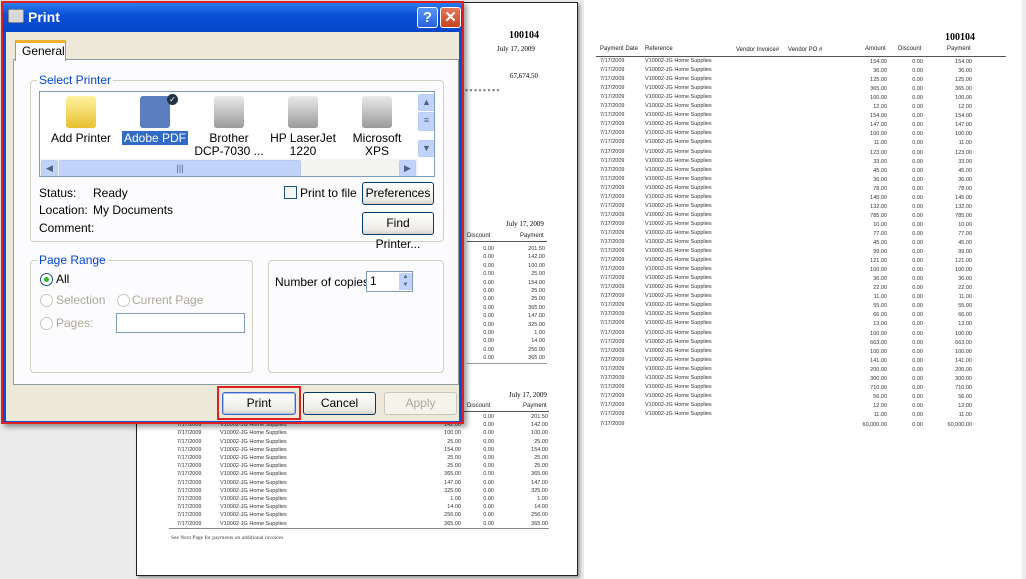  Describe the element at coordinates (880, 179) in the screenshot. I see `row-amount: 36.00` at that location.